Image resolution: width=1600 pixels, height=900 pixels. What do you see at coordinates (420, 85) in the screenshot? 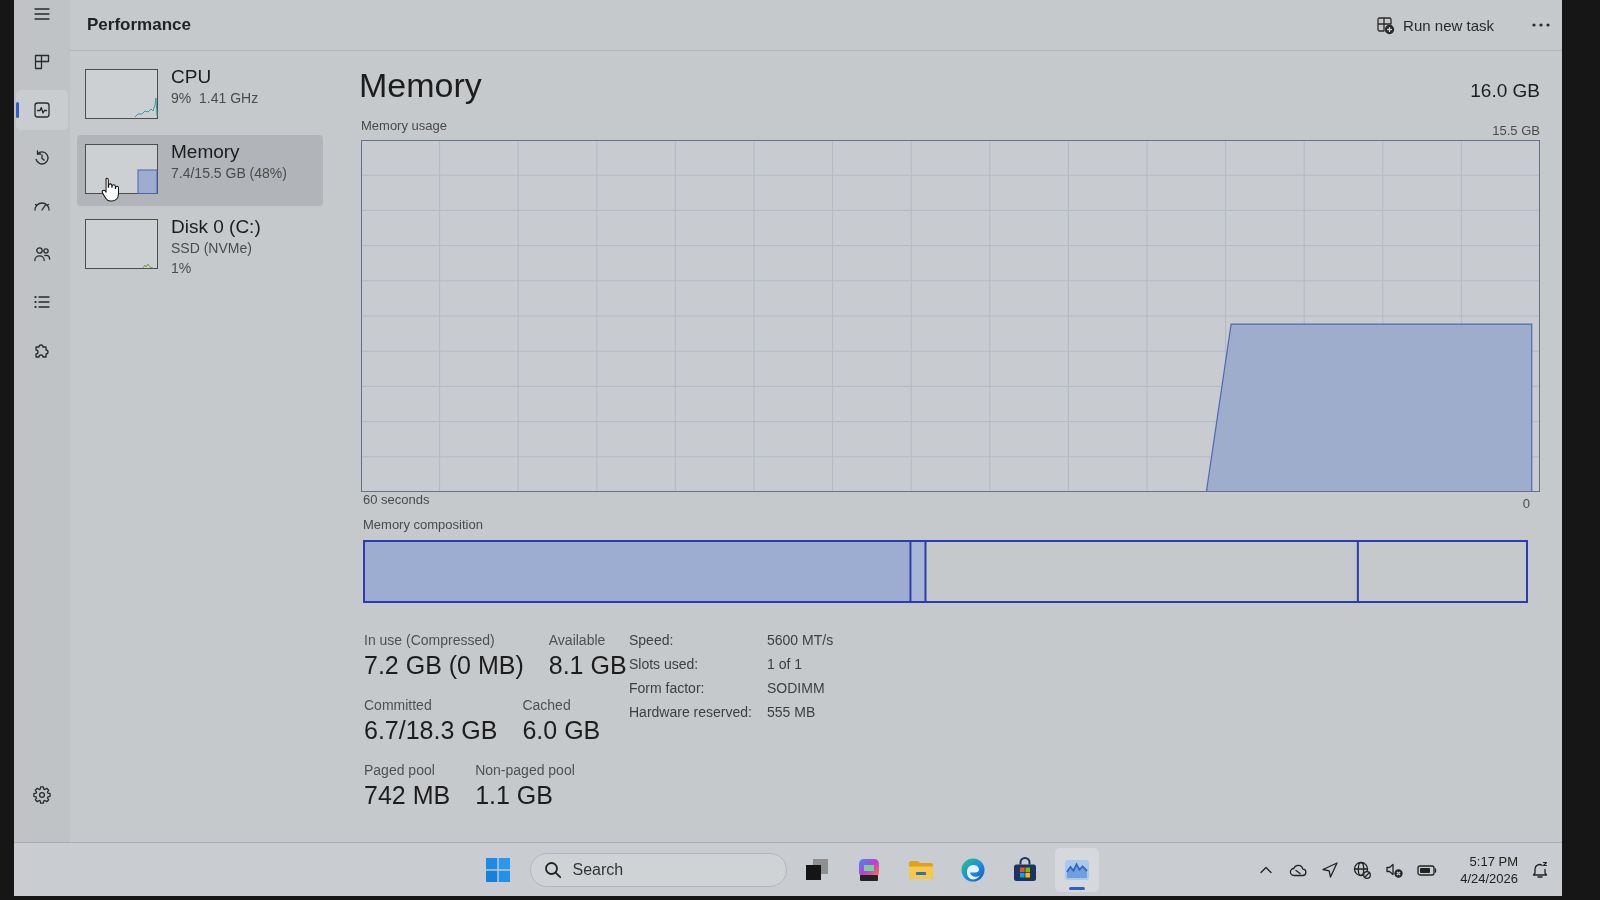
I see `resource-title: Memory` at bounding box center [420, 85].